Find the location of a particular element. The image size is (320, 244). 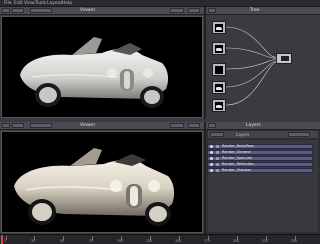

timeline: 1 25 50 75 100 125 150 175 200 225 250 is located at coordinates (160, 239).